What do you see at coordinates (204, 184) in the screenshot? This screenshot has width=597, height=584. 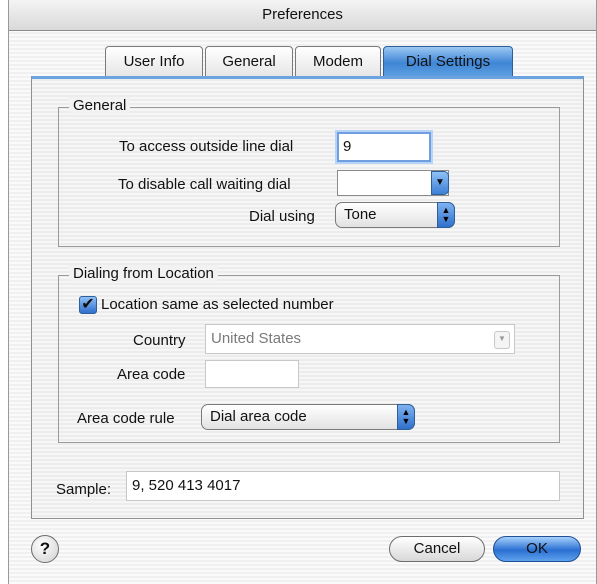 I see `call-waiting-label: To disable call waiting dial` at bounding box center [204, 184].